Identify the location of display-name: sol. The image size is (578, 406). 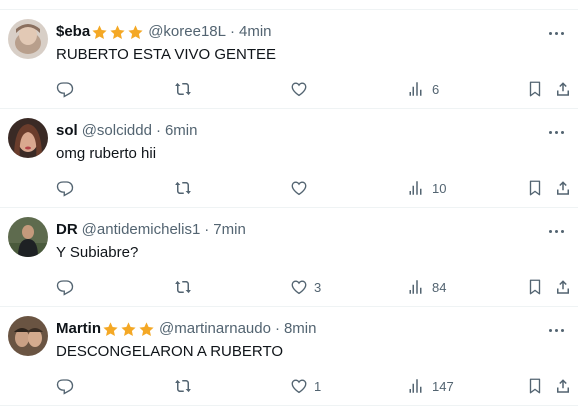
(67, 131).